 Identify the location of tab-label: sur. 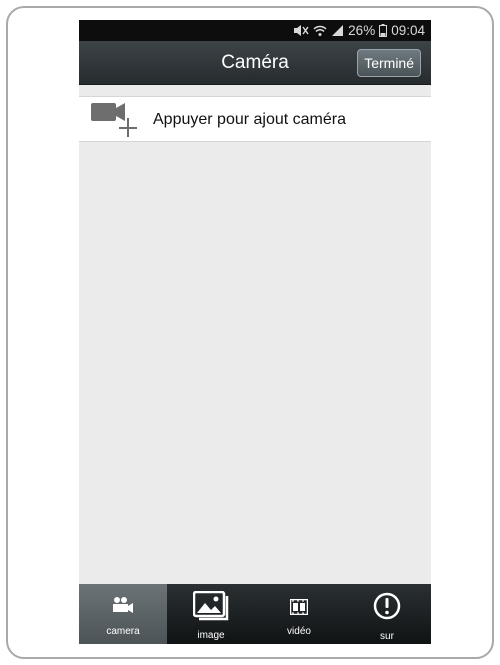
(387, 636).